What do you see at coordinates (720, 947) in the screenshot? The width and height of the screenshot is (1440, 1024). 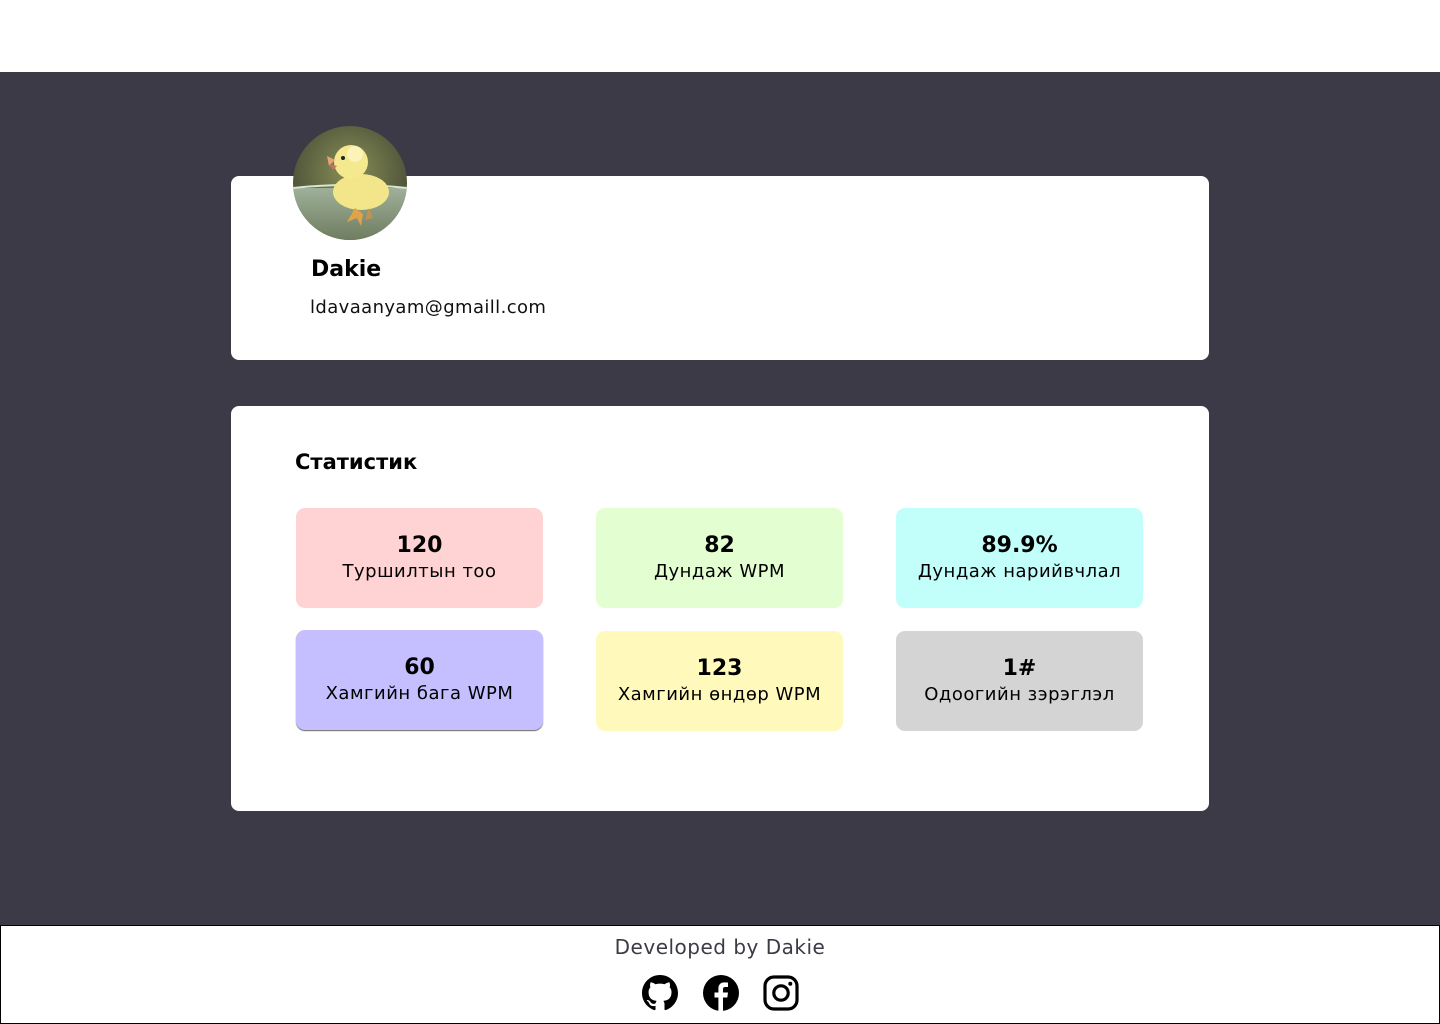 I see `footer-credit: Developed by Dakie` at bounding box center [720, 947].